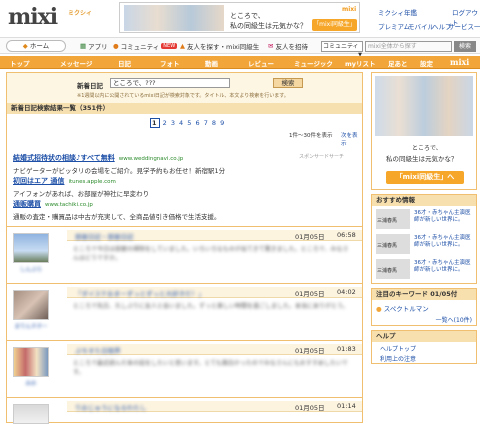  What do you see at coordinates (214, 292) in the screenshot?
I see `entry-header: 「ダイスケおまーずっとずっと大好きだ！」 01月05日 04:02` at bounding box center [214, 292].